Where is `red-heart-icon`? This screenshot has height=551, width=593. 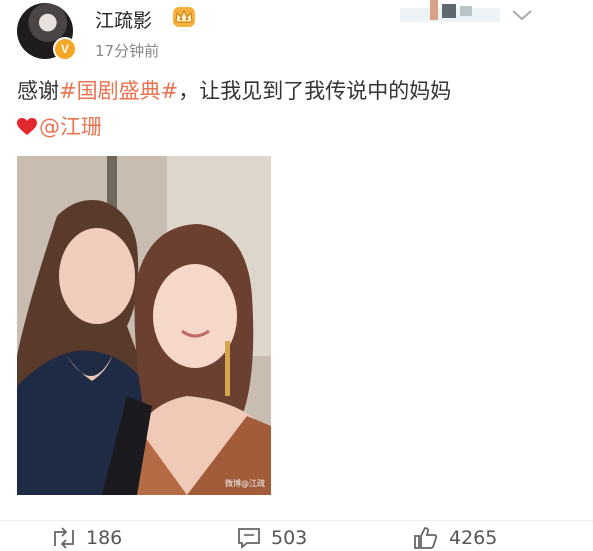 red-heart-icon is located at coordinates (27, 124).